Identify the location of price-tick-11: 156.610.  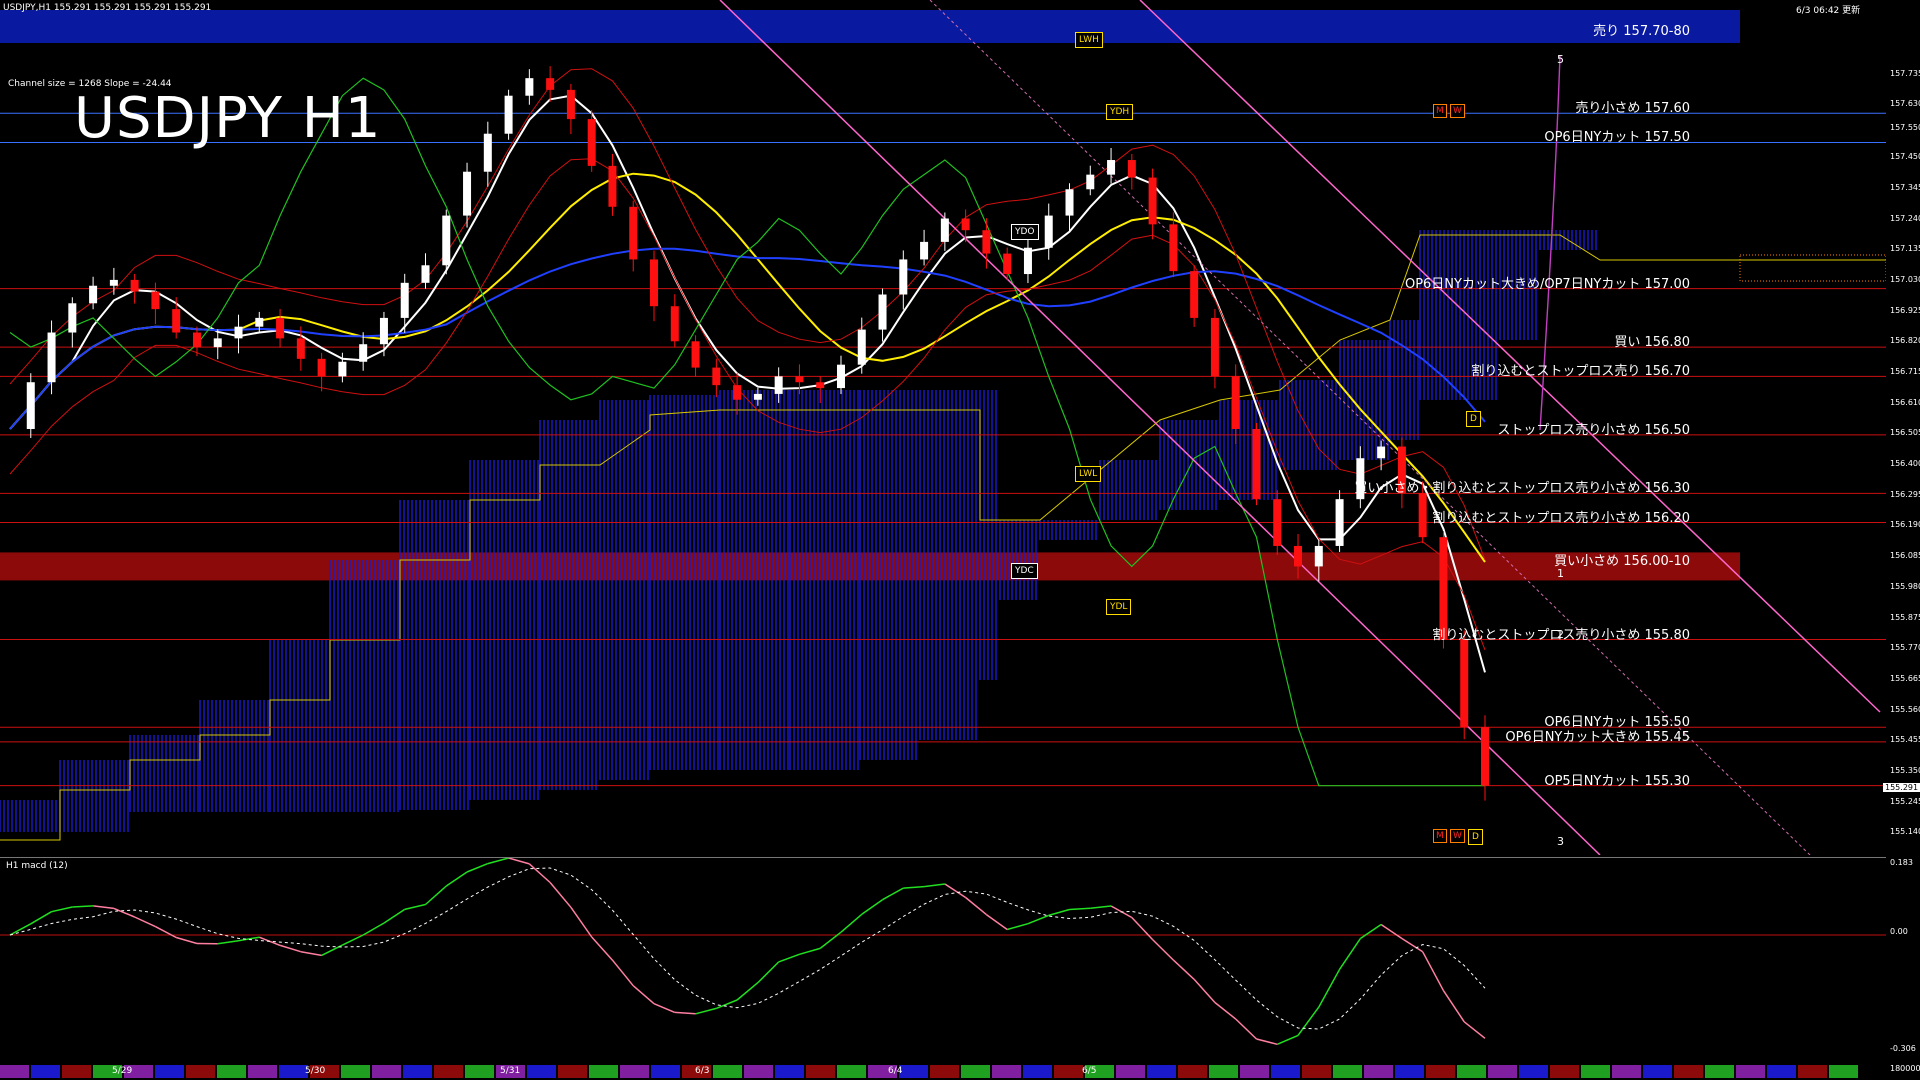
(1905, 402).